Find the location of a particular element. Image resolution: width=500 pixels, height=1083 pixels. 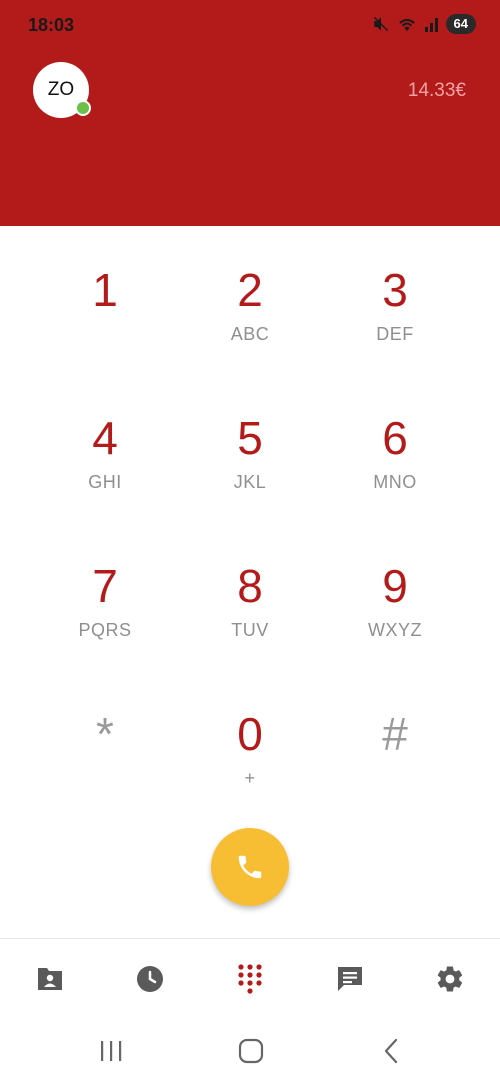

recents-button is located at coordinates (111, 1051).